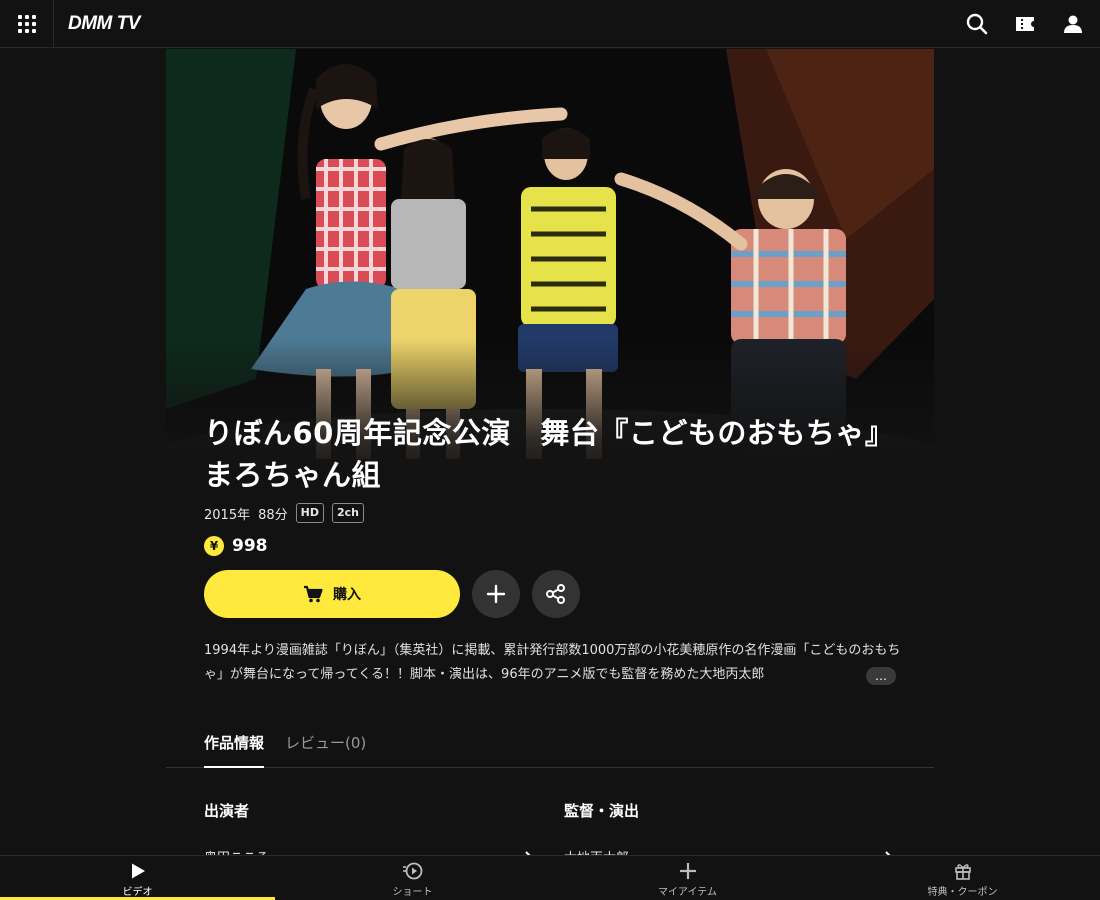 This screenshot has height=900, width=1100. I want to click on ticket-icon, so click(1025, 24).